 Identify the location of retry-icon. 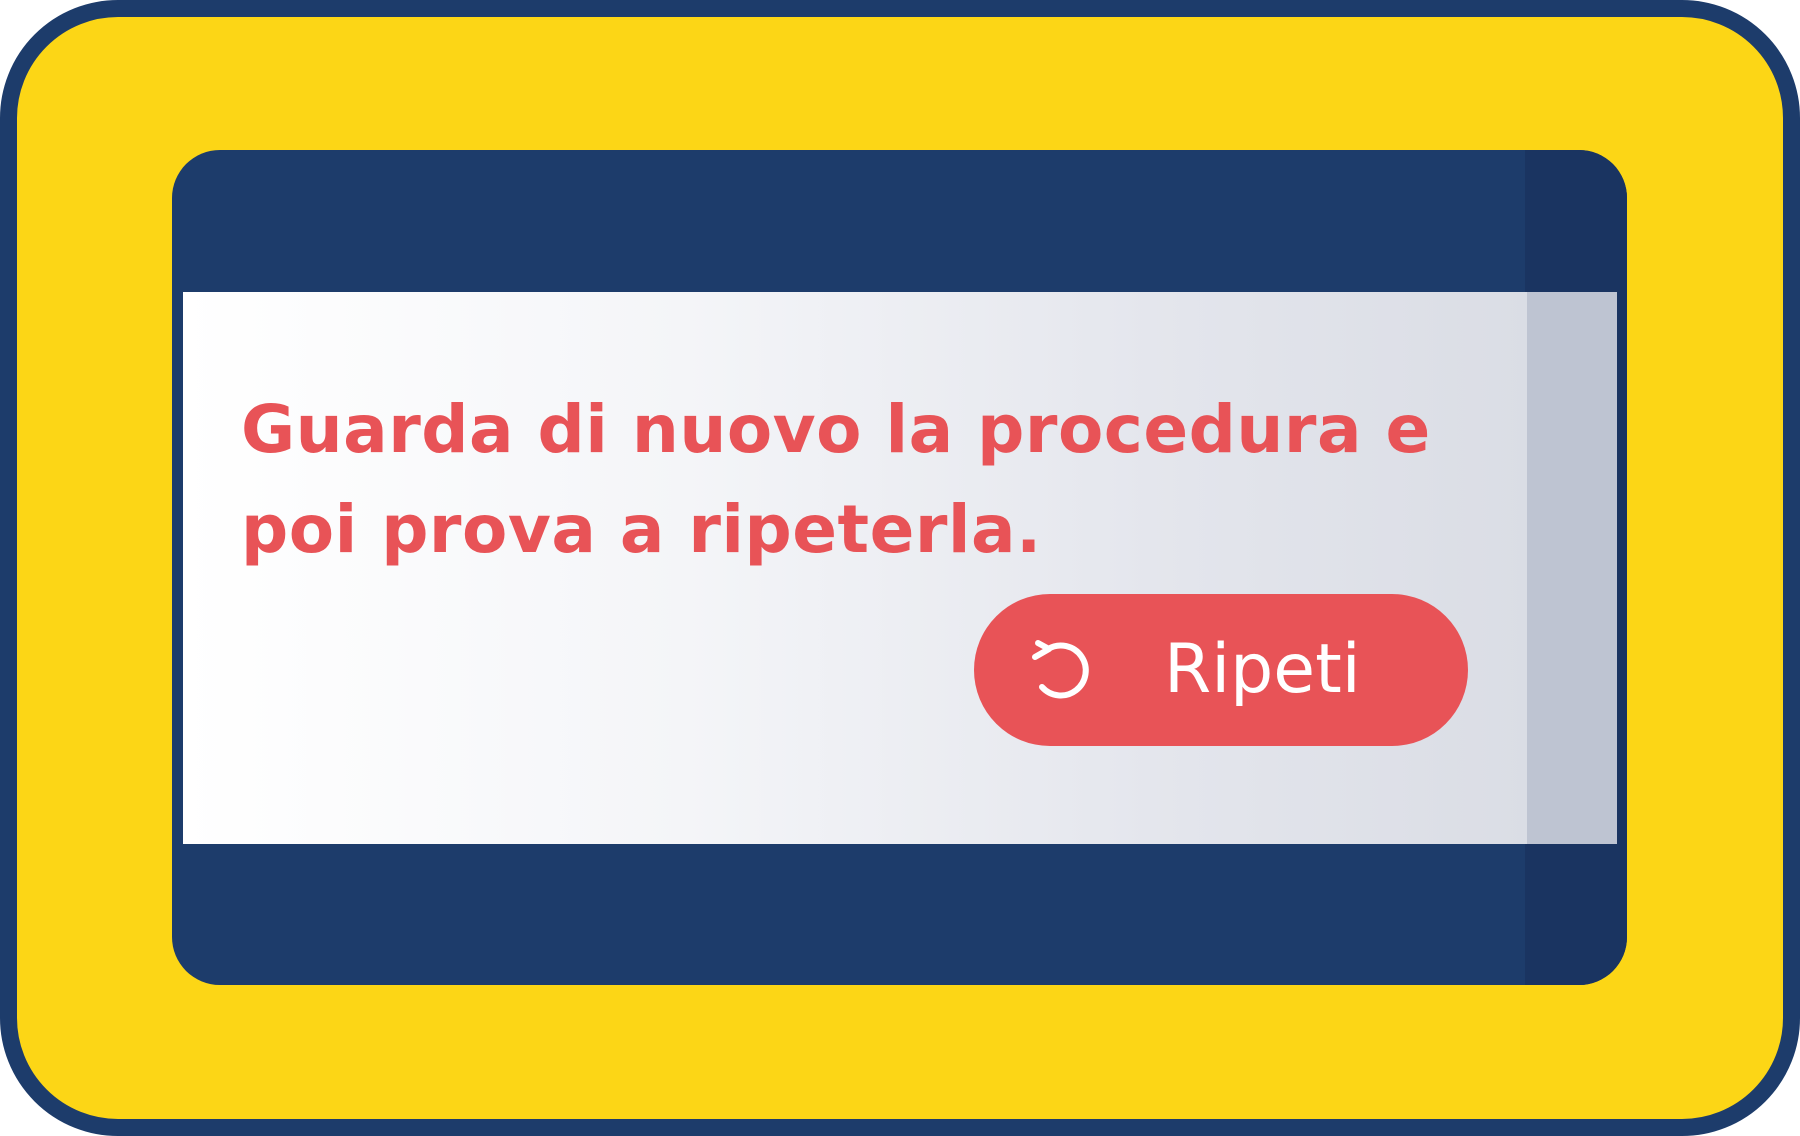
(1060, 669).